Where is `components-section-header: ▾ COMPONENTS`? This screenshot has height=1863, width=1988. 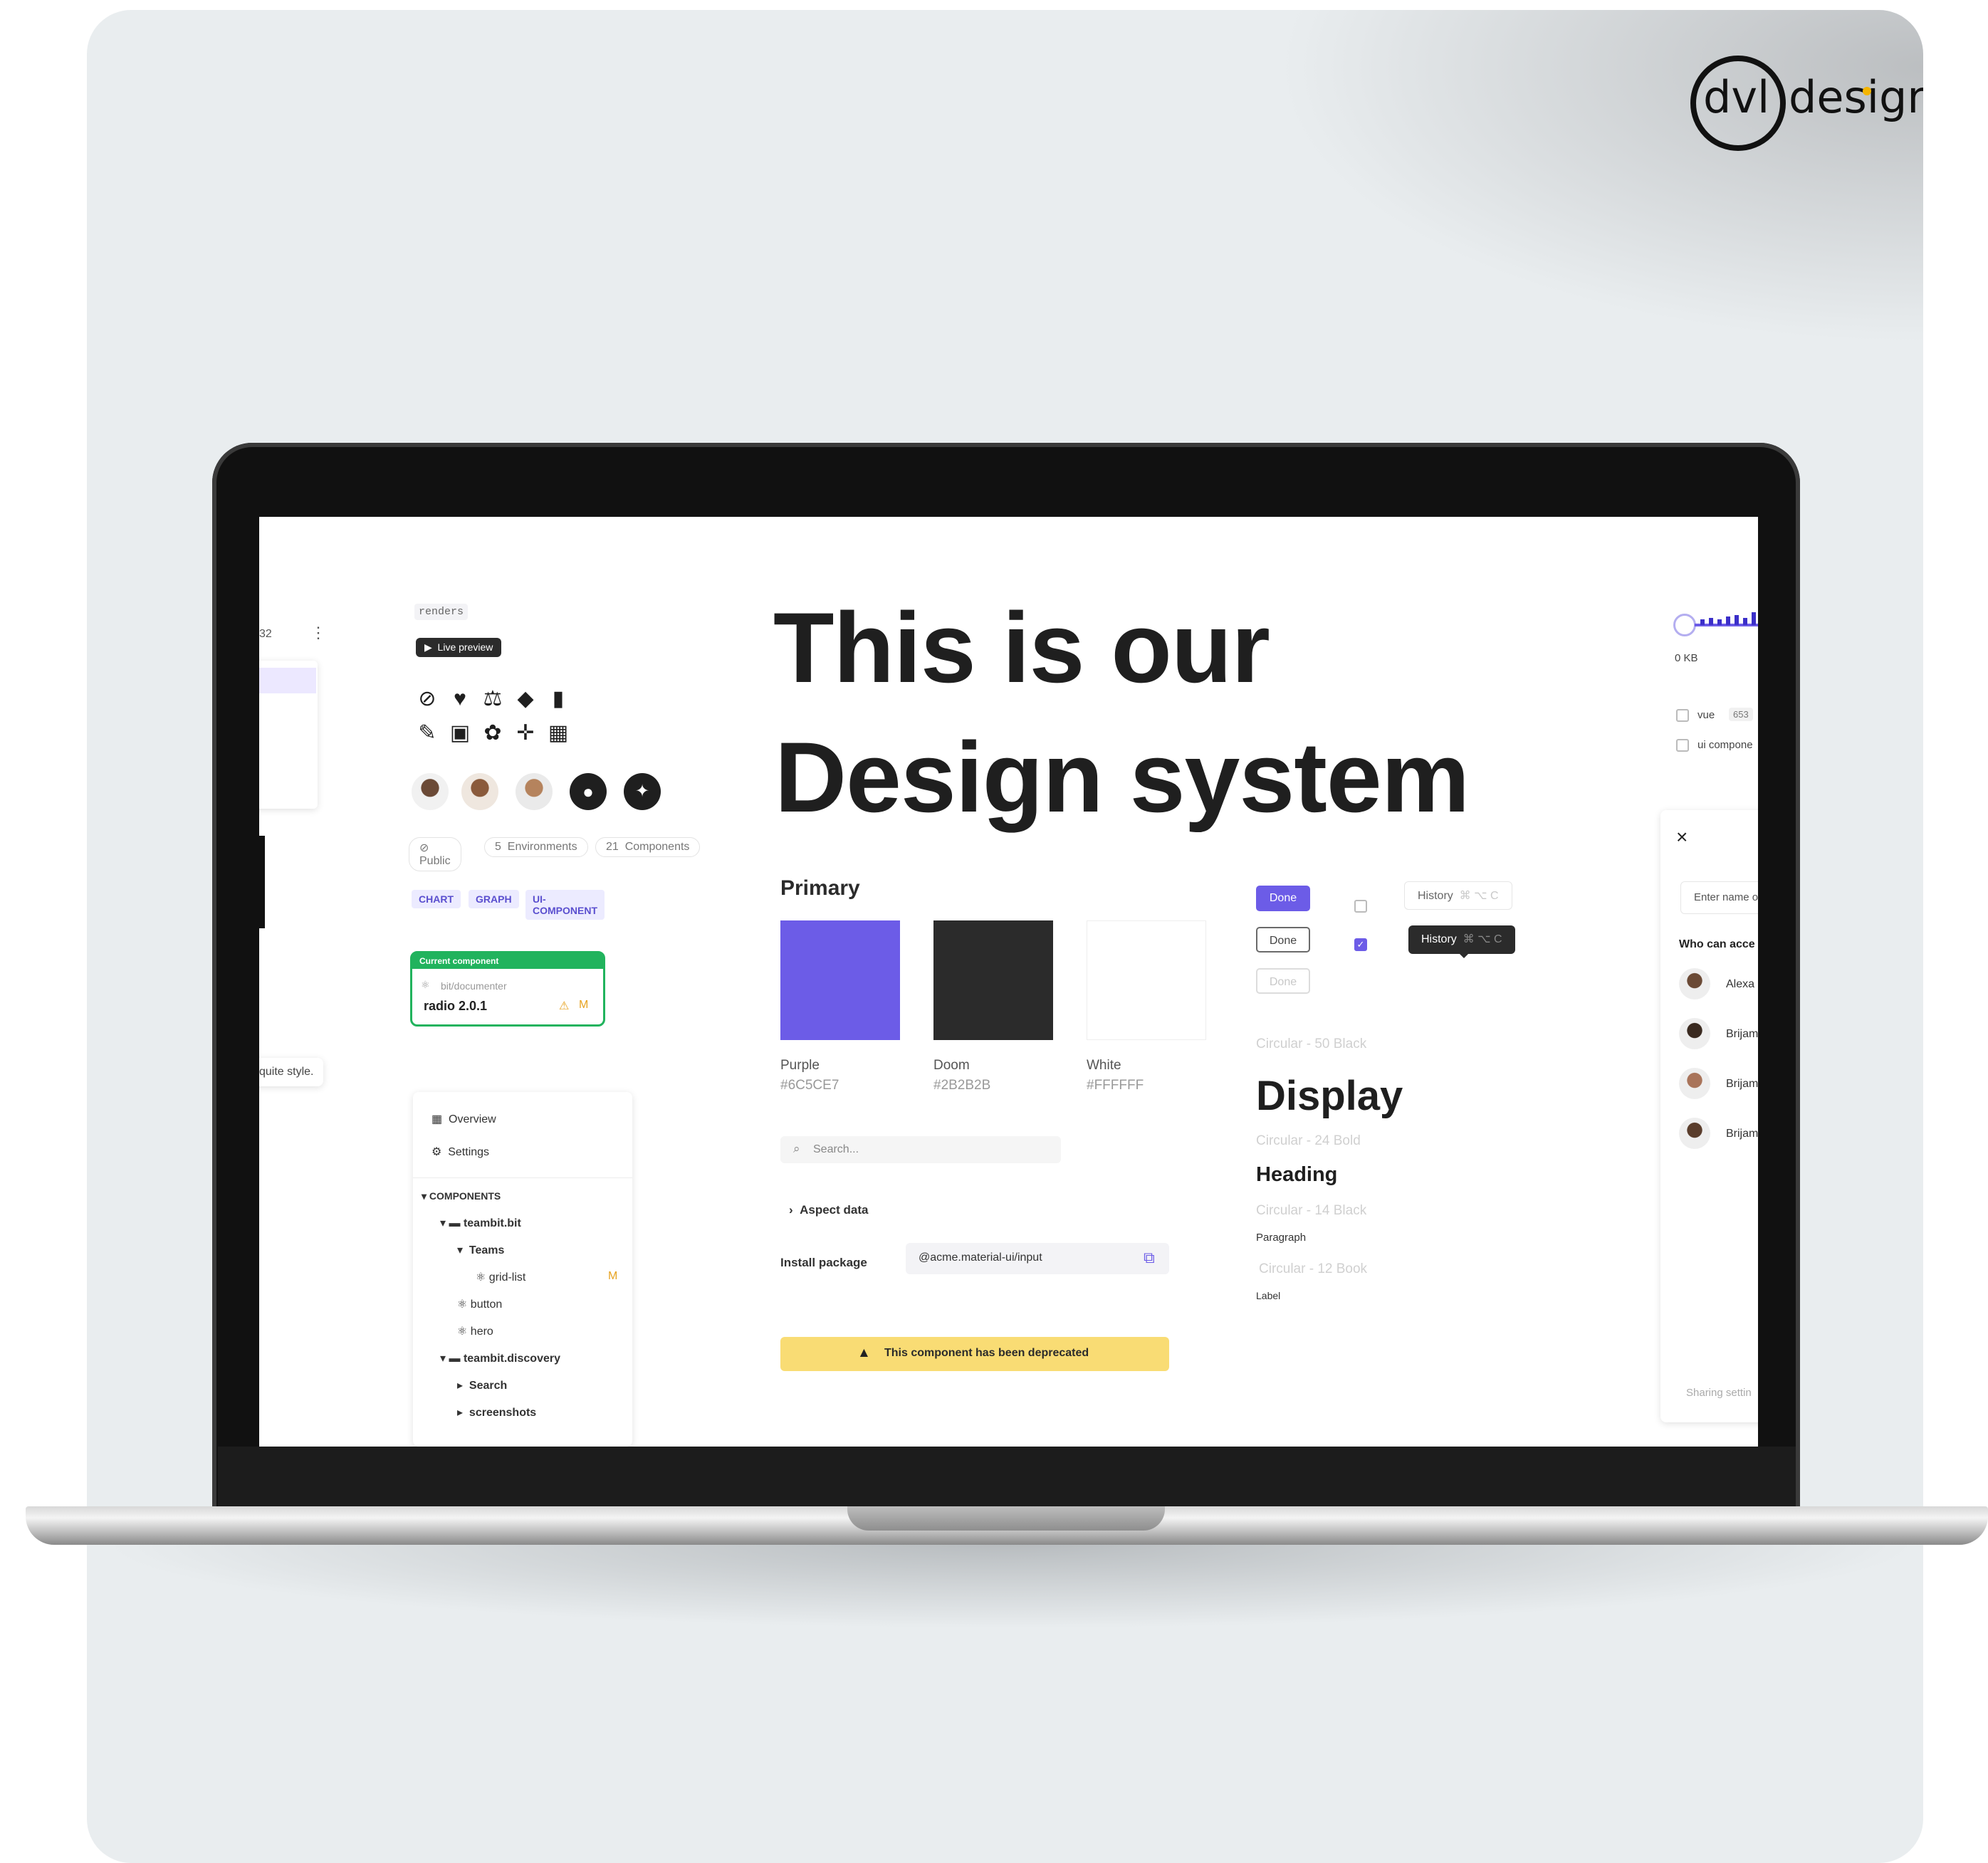 components-section-header: ▾ COMPONENTS is located at coordinates (462, 1196).